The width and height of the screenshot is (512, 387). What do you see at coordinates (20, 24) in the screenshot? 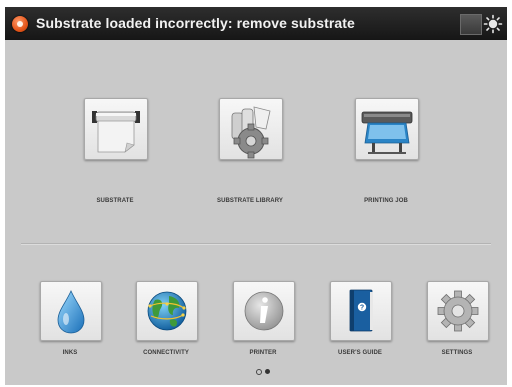
I see `error-icon` at bounding box center [20, 24].